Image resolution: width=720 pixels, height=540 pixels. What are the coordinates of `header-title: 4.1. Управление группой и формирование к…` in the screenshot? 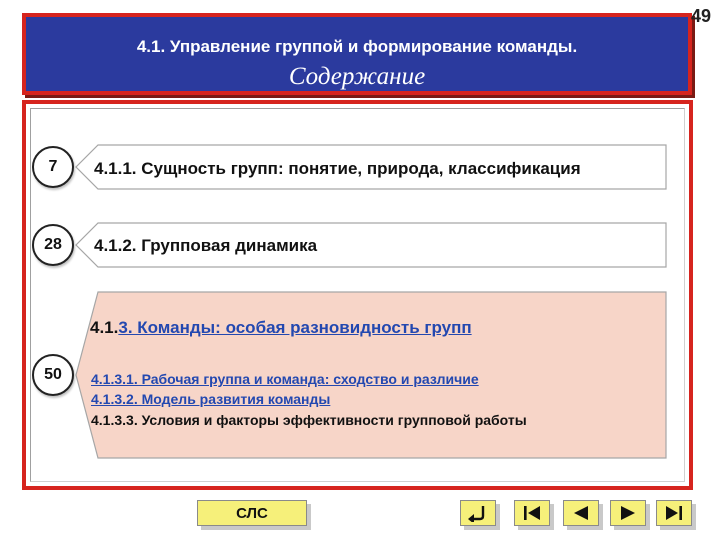 It's located at (357, 46).